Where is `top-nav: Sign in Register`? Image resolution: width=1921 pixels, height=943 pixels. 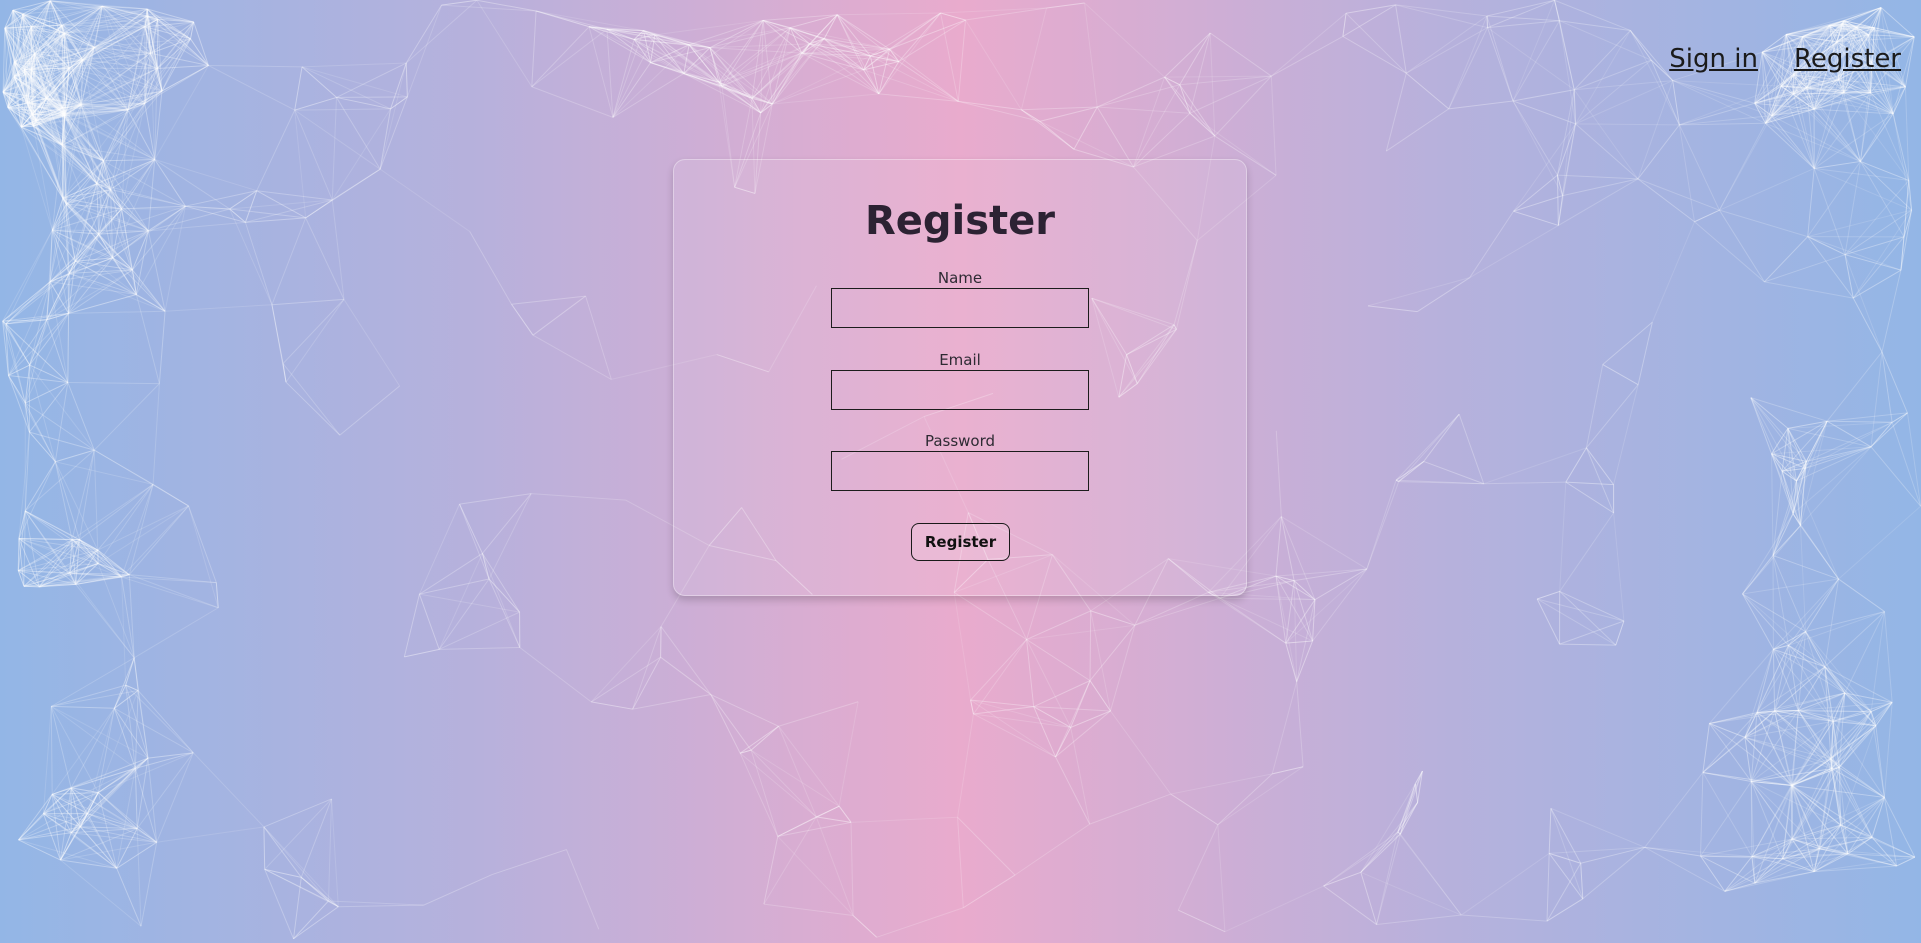
top-nav: Sign in Register is located at coordinates (1785, 59).